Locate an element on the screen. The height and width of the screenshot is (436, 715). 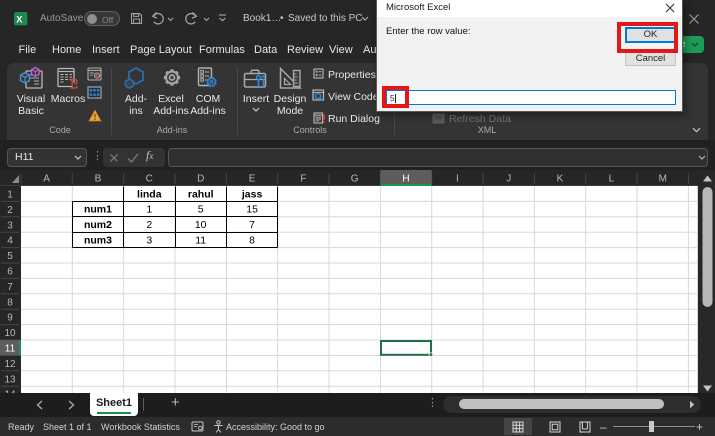
svg-text: 13 is located at coordinates (10, 379).